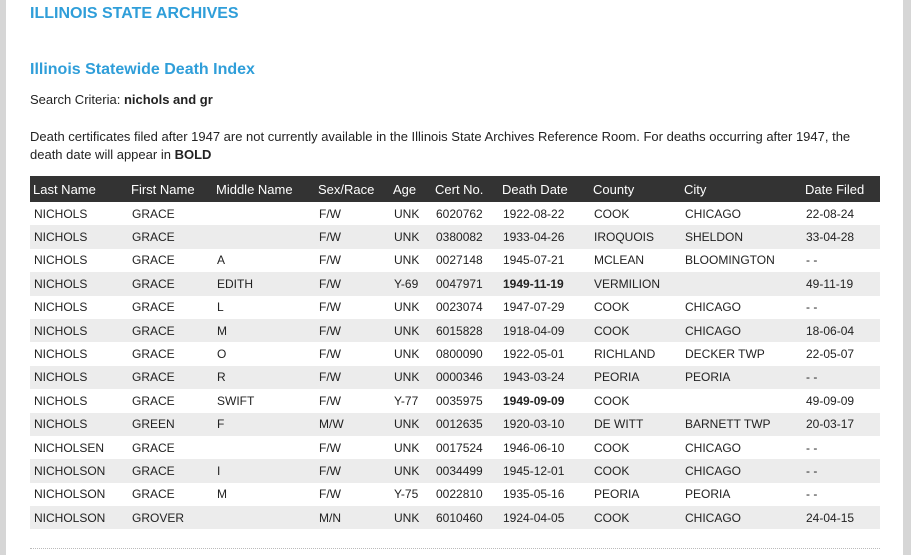 Image resolution: width=911 pixels, height=555 pixels. Describe the element at coordinates (635, 189) in the screenshot. I see `column-header-county: County` at that location.